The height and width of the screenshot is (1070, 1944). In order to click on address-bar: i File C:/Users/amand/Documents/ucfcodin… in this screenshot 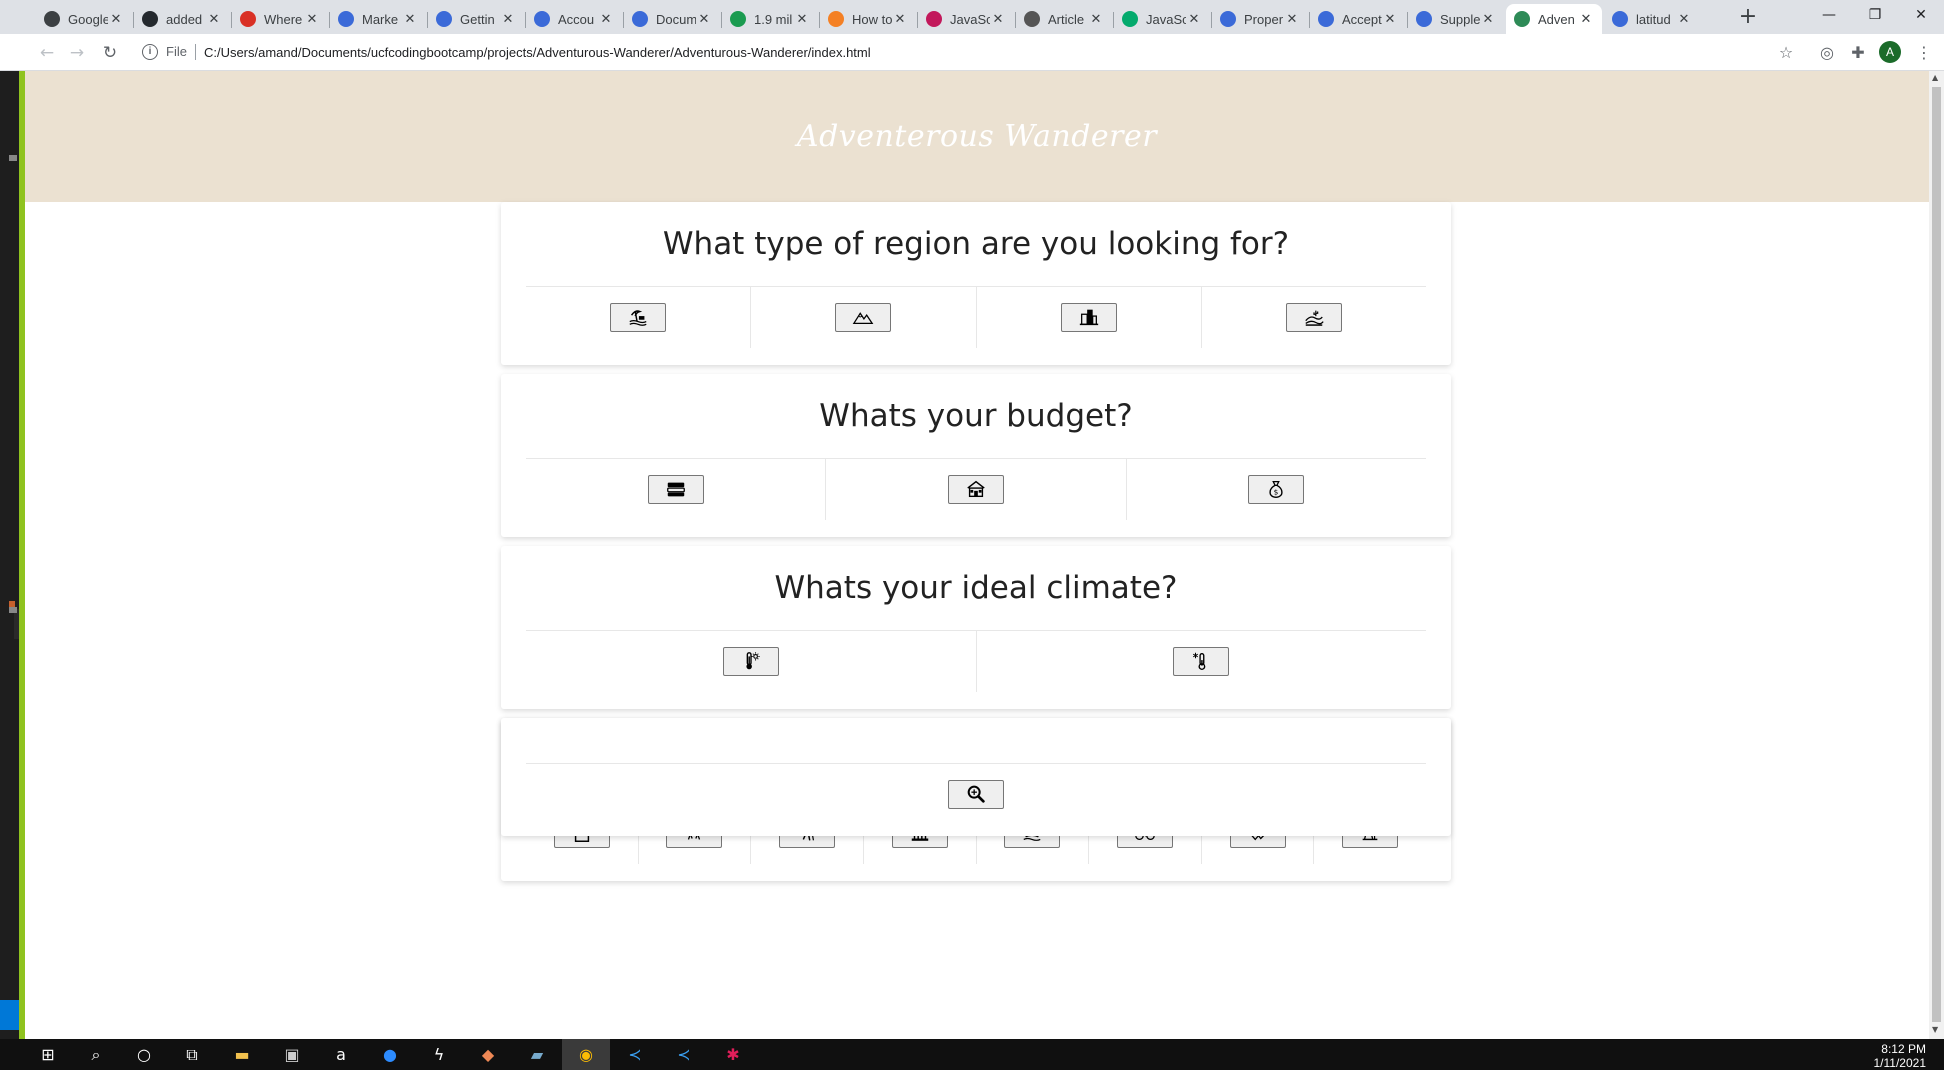, I will do `click(964, 52)`.